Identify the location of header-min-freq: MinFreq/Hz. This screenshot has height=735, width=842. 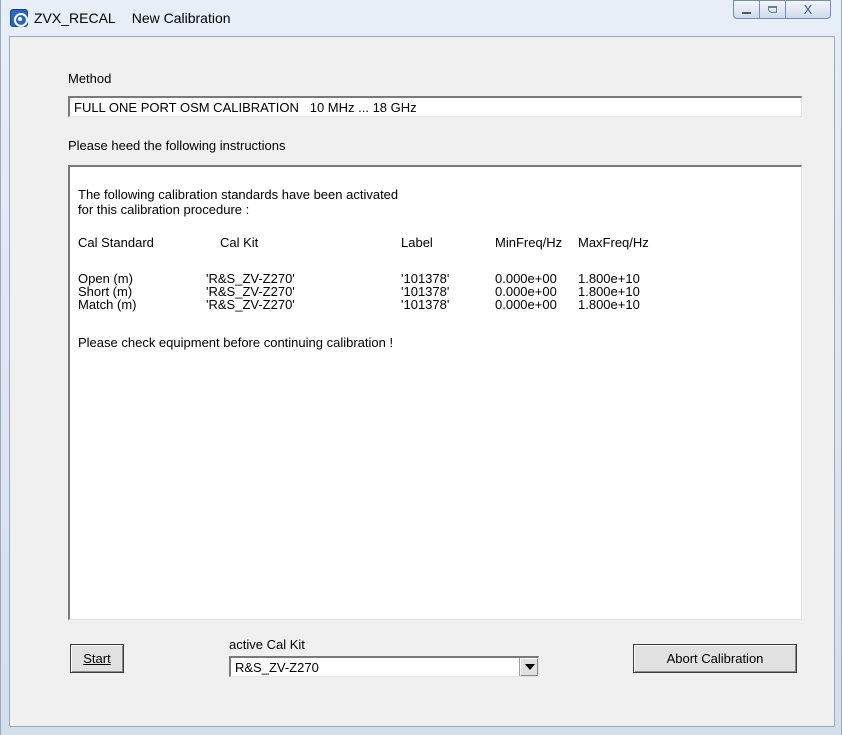
(529, 242).